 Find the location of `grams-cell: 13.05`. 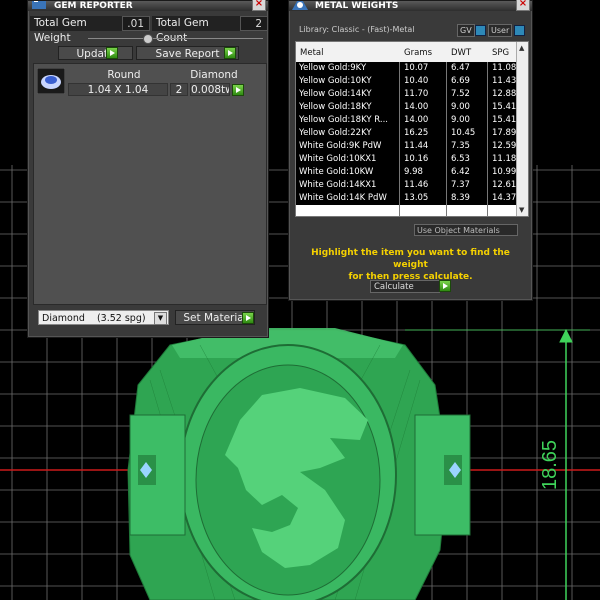

grams-cell: 13.05 is located at coordinates (416, 198).